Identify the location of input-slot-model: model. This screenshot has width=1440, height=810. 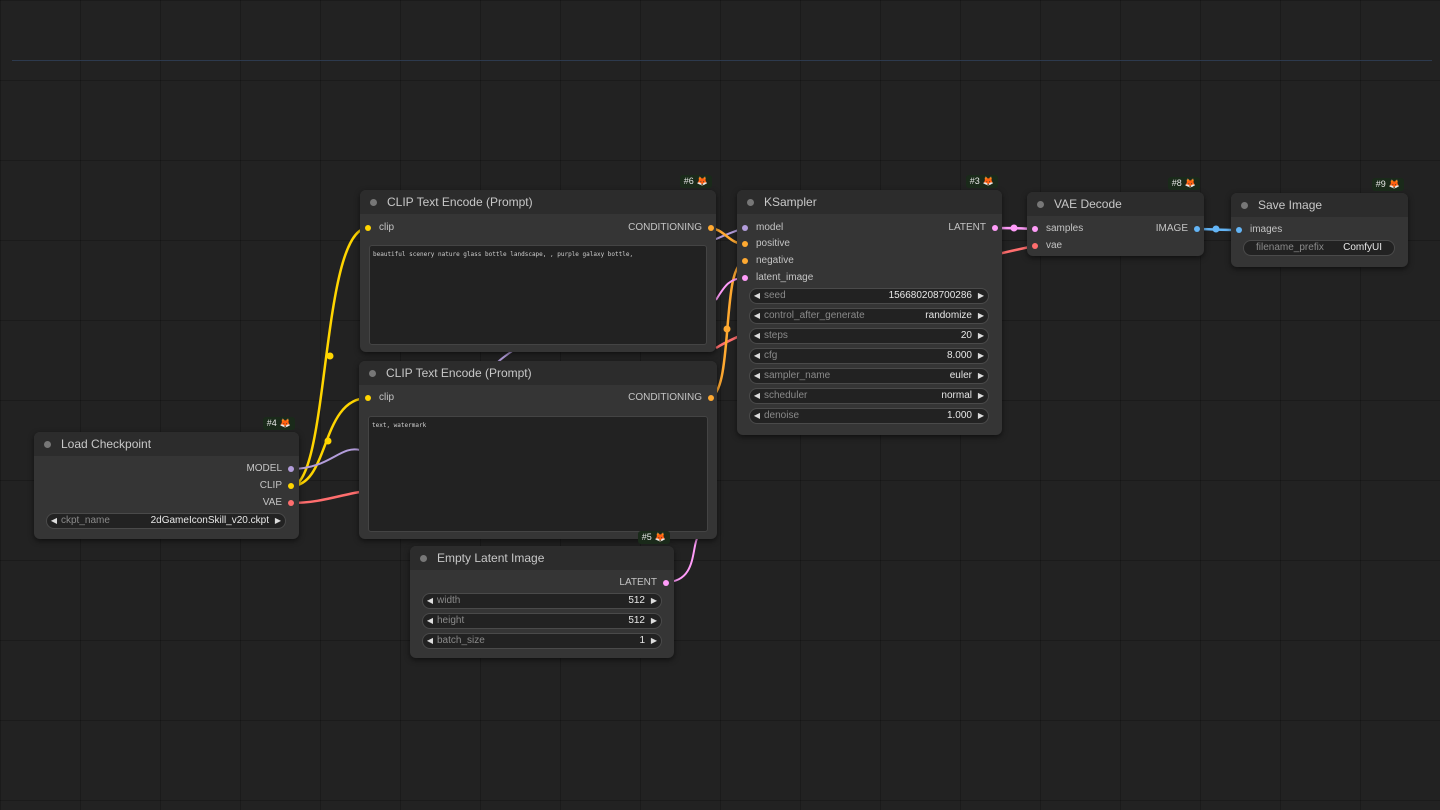
(762, 228).